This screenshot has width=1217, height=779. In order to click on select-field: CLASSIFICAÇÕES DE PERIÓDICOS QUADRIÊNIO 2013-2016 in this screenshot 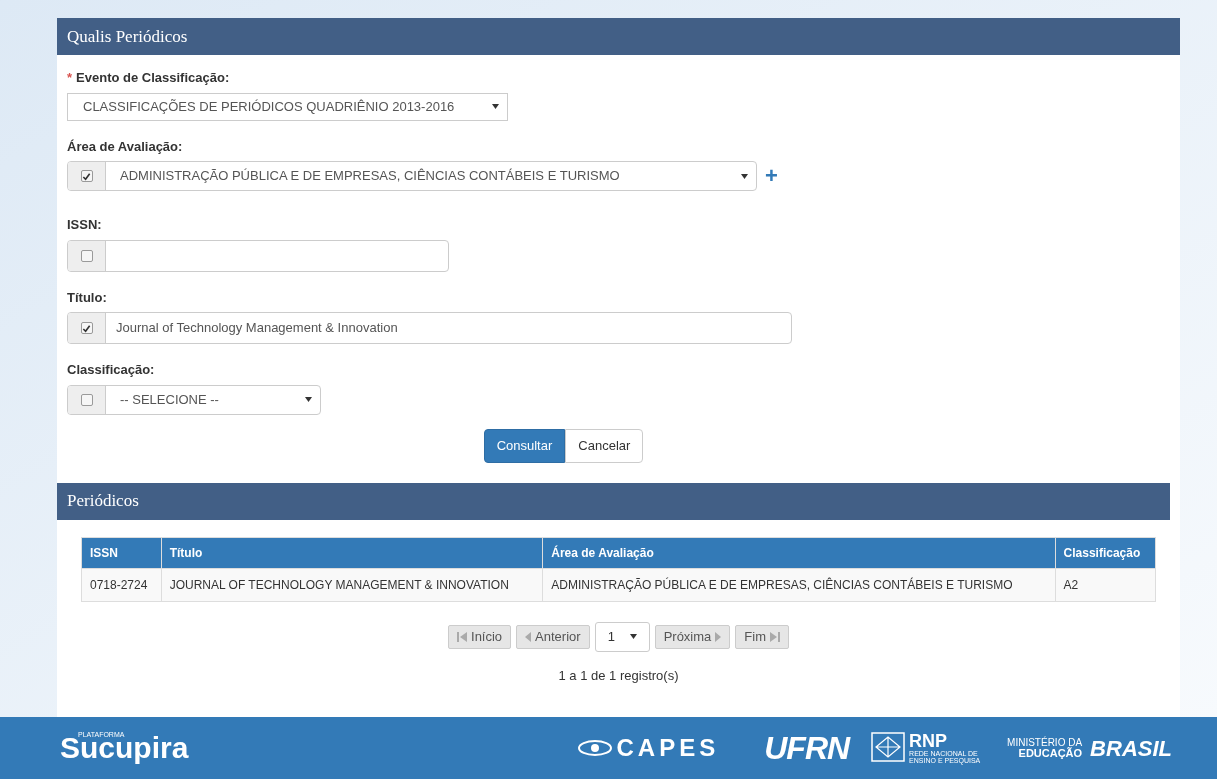, I will do `click(287, 106)`.